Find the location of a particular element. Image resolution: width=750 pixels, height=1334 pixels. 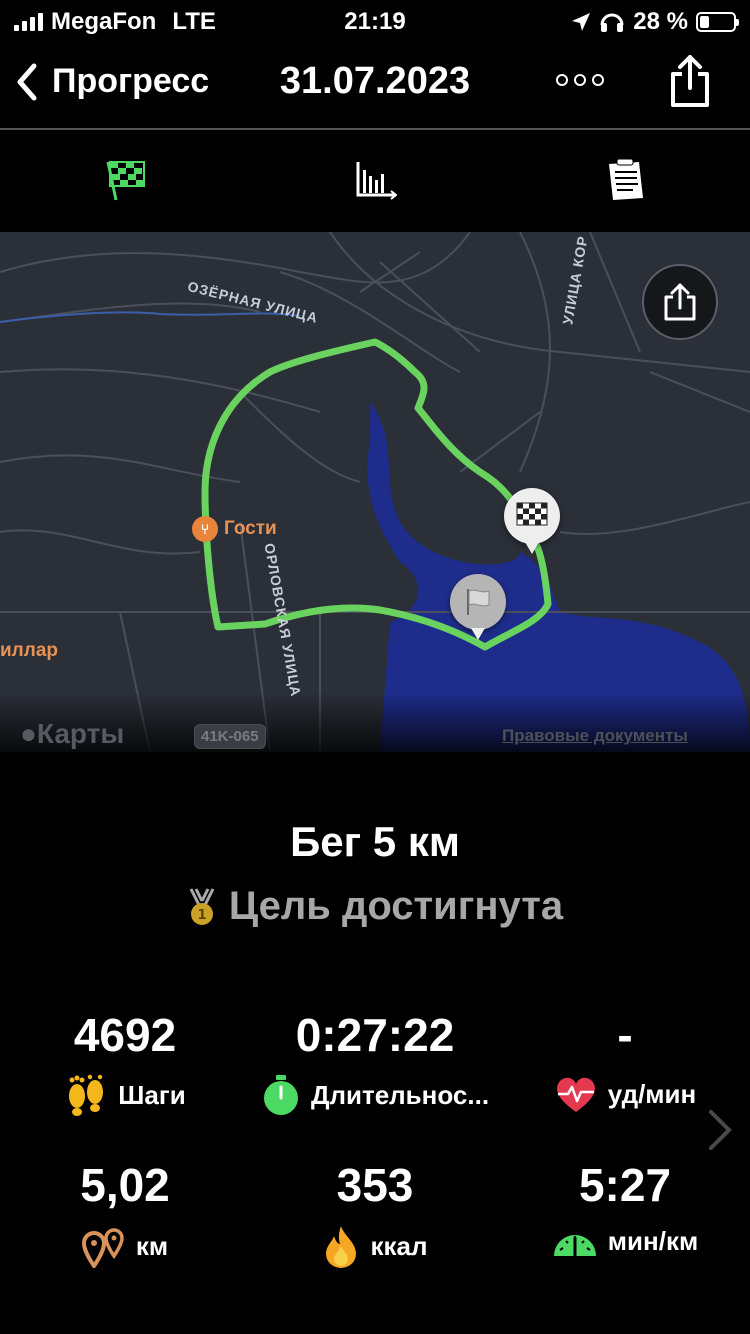

tab-route is located at coordinates (125, 180).